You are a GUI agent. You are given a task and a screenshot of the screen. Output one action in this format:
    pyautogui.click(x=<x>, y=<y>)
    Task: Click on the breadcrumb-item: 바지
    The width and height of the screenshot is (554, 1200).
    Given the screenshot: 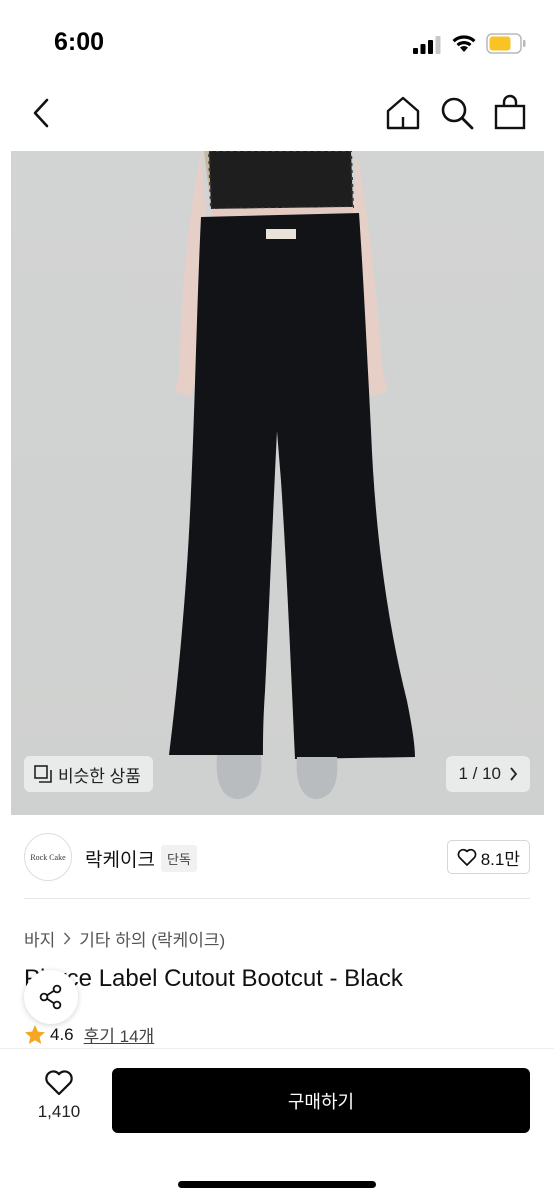 What is the action you would take?
    pyautogui.click(x=39, y=938)
    